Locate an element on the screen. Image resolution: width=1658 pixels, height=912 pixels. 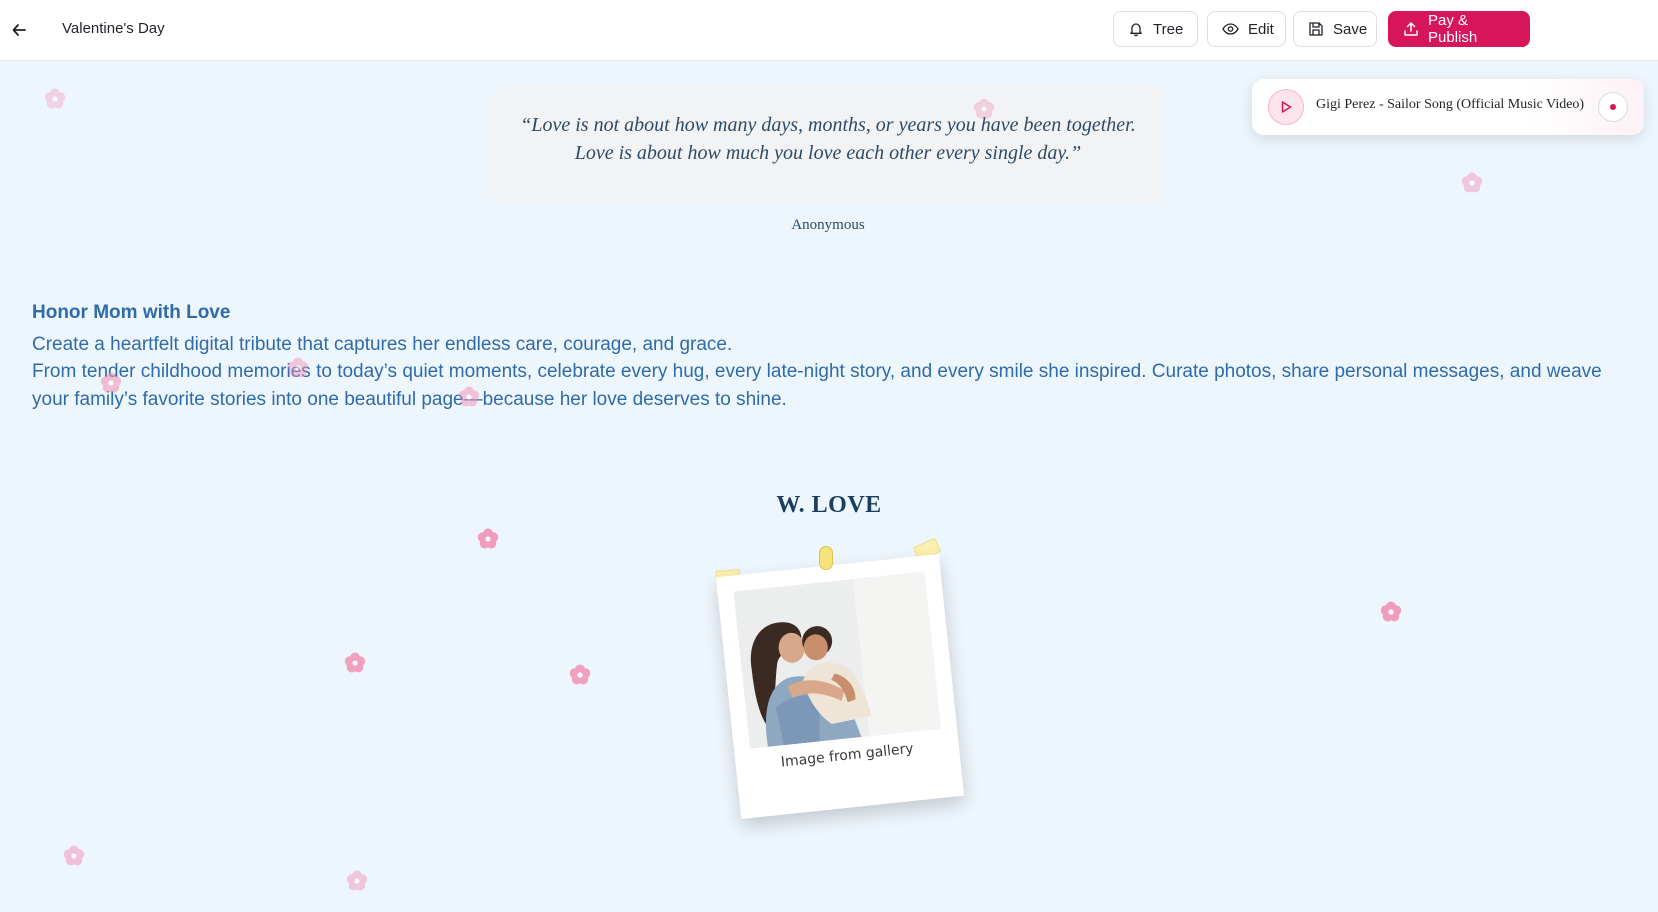
eye-icon is located at coordinates (1230, 29).